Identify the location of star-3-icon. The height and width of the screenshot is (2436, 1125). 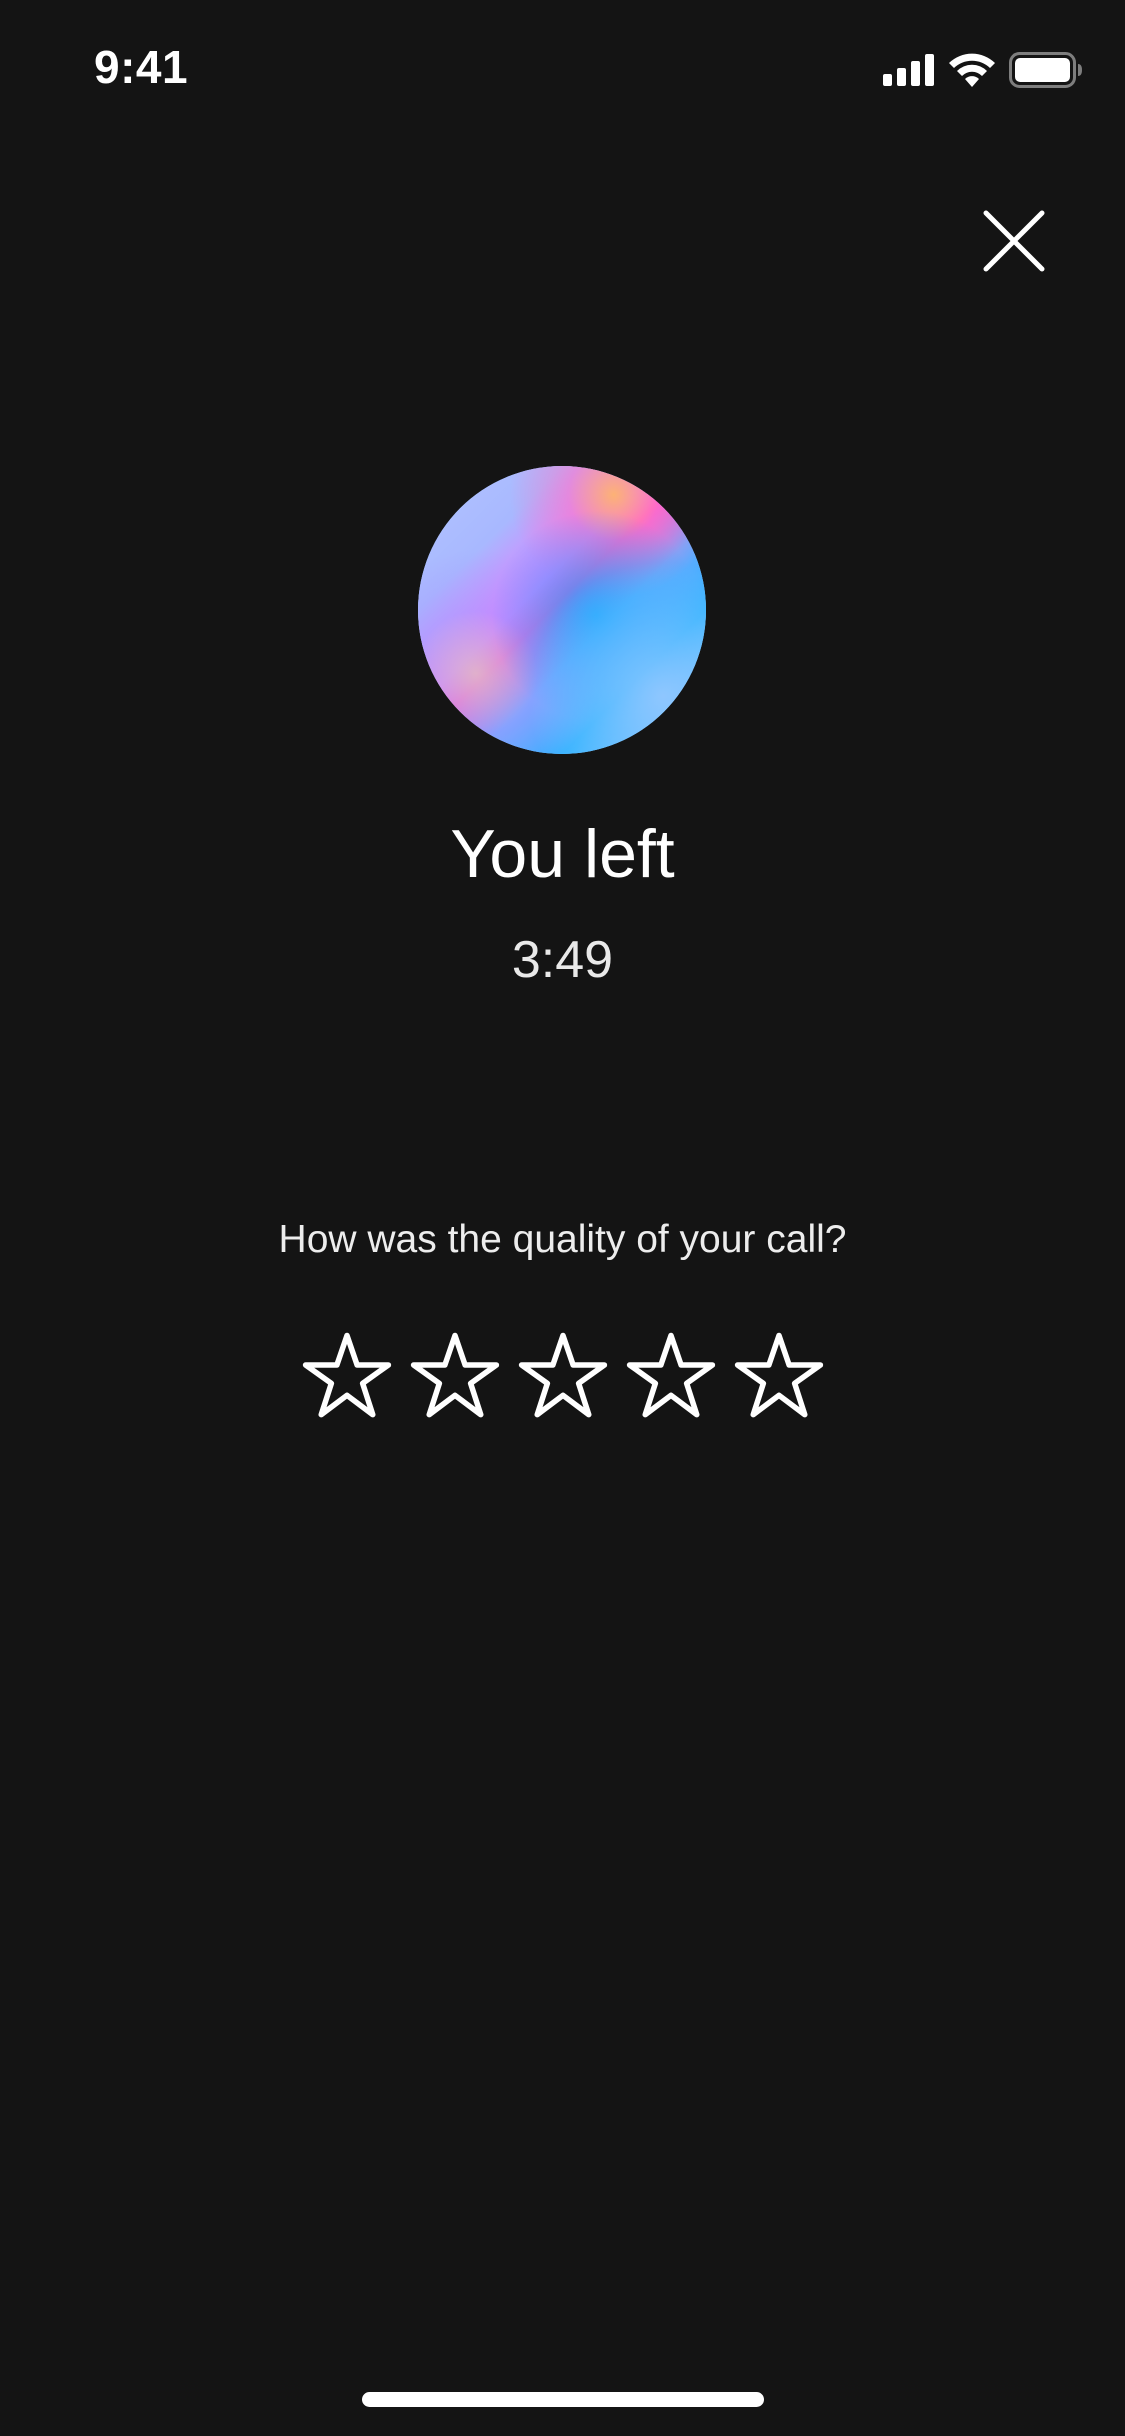
(563, 1376).